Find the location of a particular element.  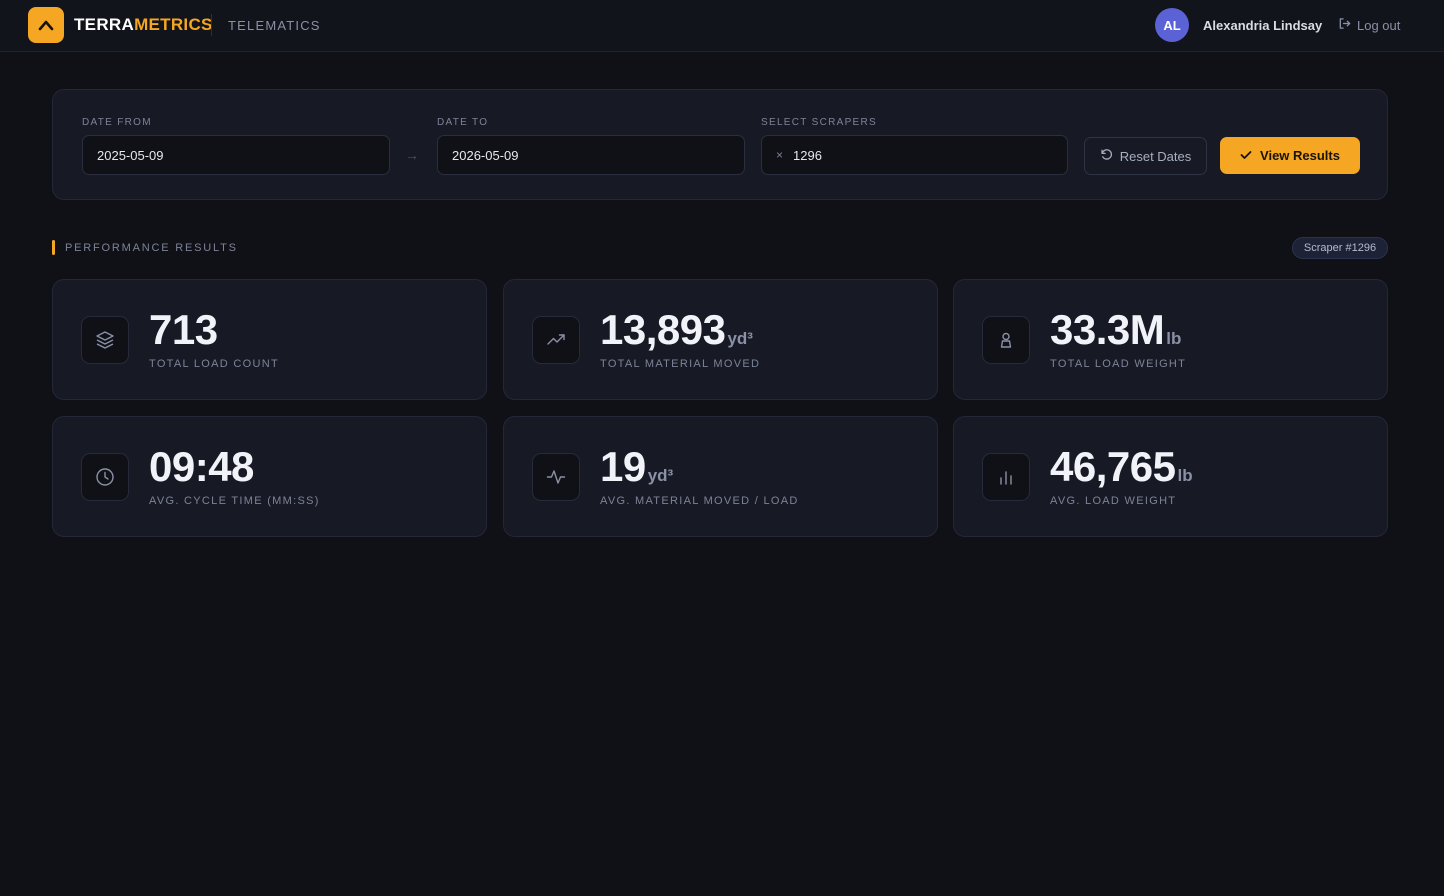

metric-number: 13,893 is located at coordinates (663, 329).